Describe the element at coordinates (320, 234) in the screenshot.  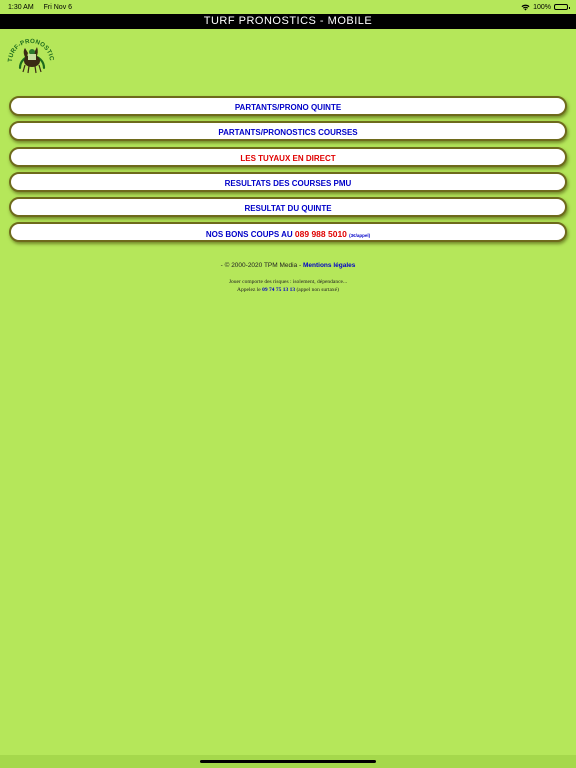
I see `bons-coups-phone: 089 988 5010` at that location.